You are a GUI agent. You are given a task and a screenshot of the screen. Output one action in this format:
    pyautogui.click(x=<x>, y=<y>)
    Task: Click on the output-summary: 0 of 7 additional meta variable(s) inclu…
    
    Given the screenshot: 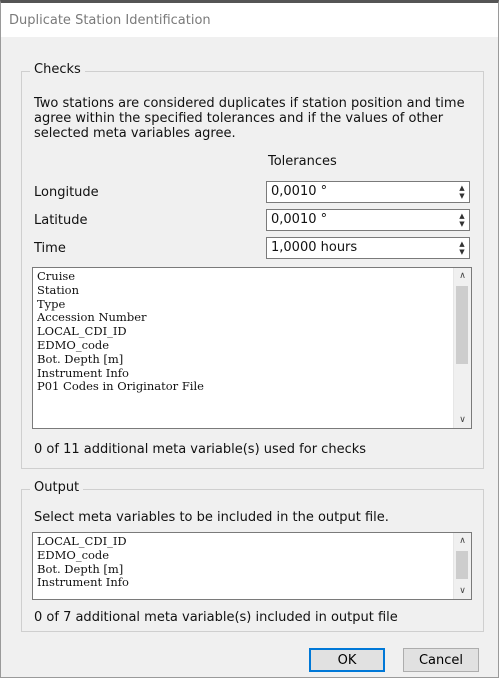 What is the action you would take?
    pyautogui.click(x=216, y=617)
    